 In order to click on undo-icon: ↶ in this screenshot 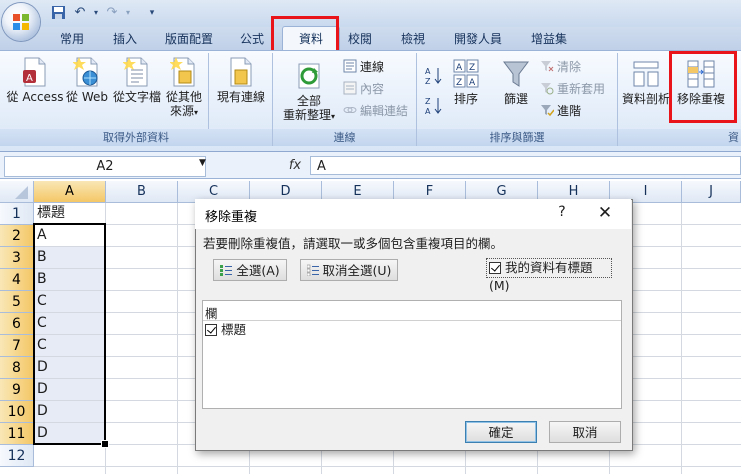, I will do `click(80, 13)`.